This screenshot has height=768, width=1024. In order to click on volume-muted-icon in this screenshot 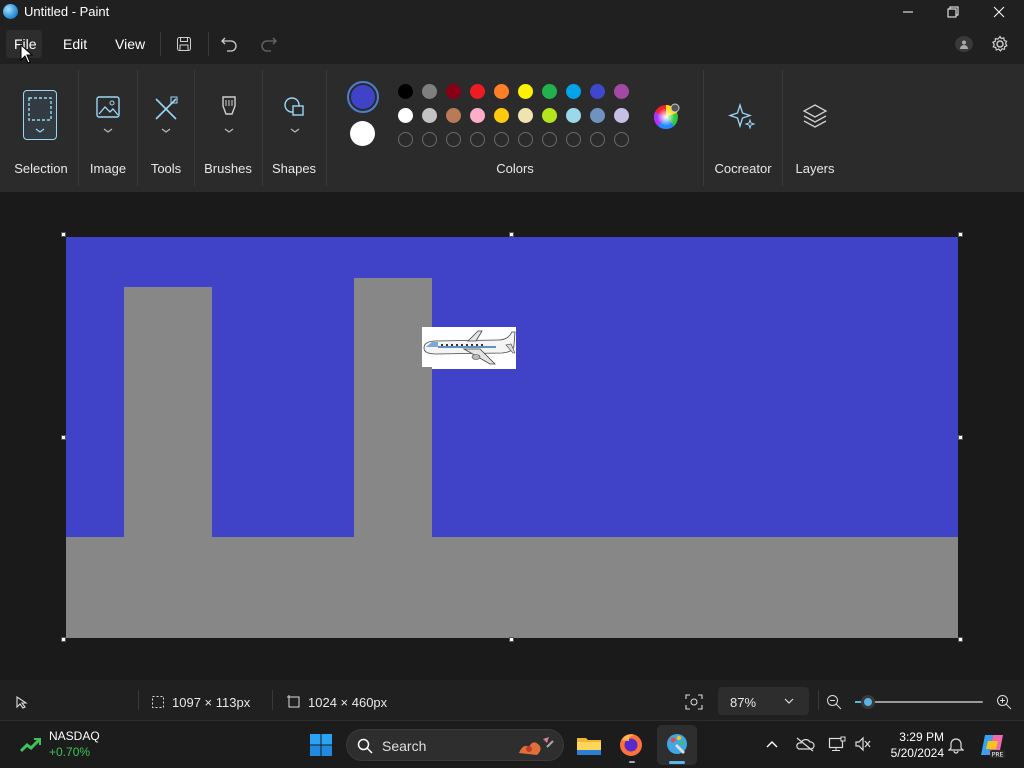, I will do `click(863, 744)`.